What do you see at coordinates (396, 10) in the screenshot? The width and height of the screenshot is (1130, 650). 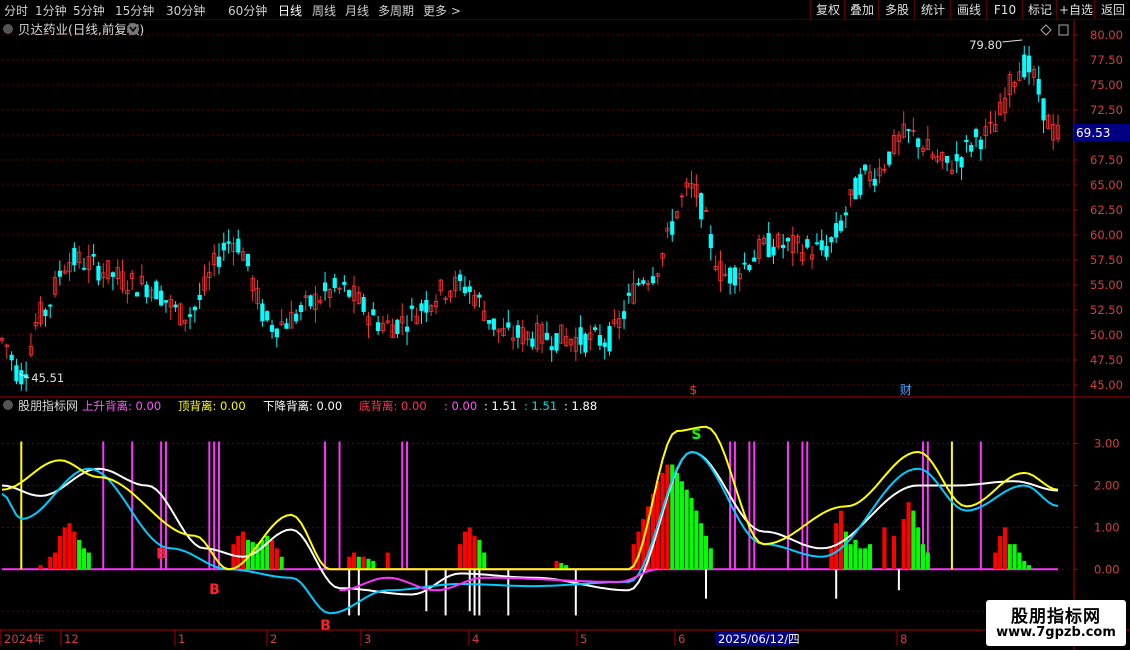 I see `timeframe-9: 多周期` at bounding box center [396, 10].